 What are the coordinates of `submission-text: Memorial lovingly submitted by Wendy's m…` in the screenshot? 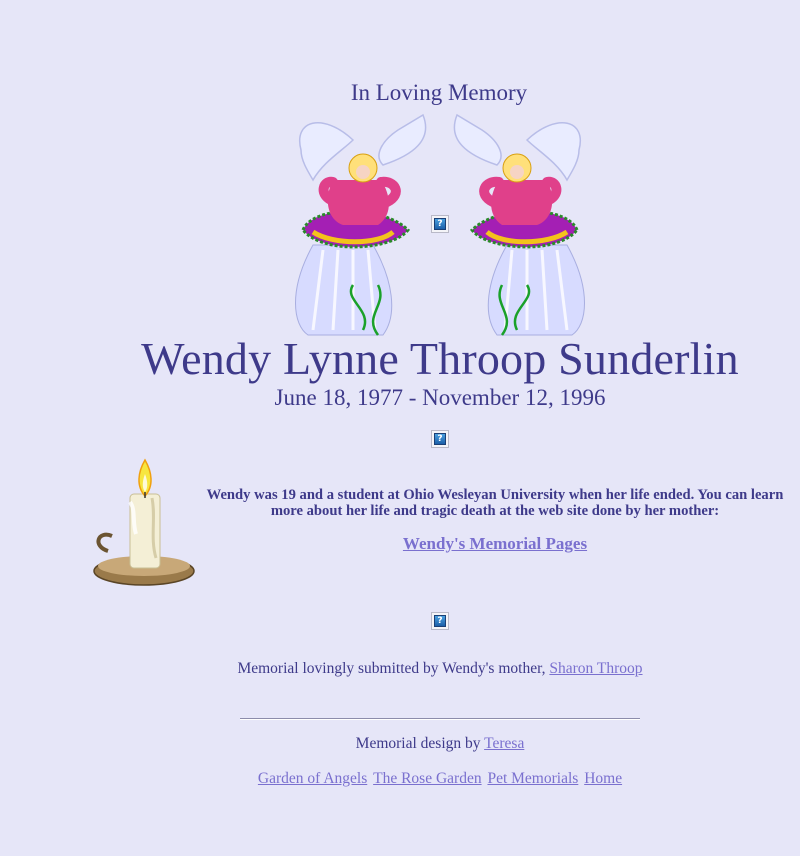 It's located at (393, 668).